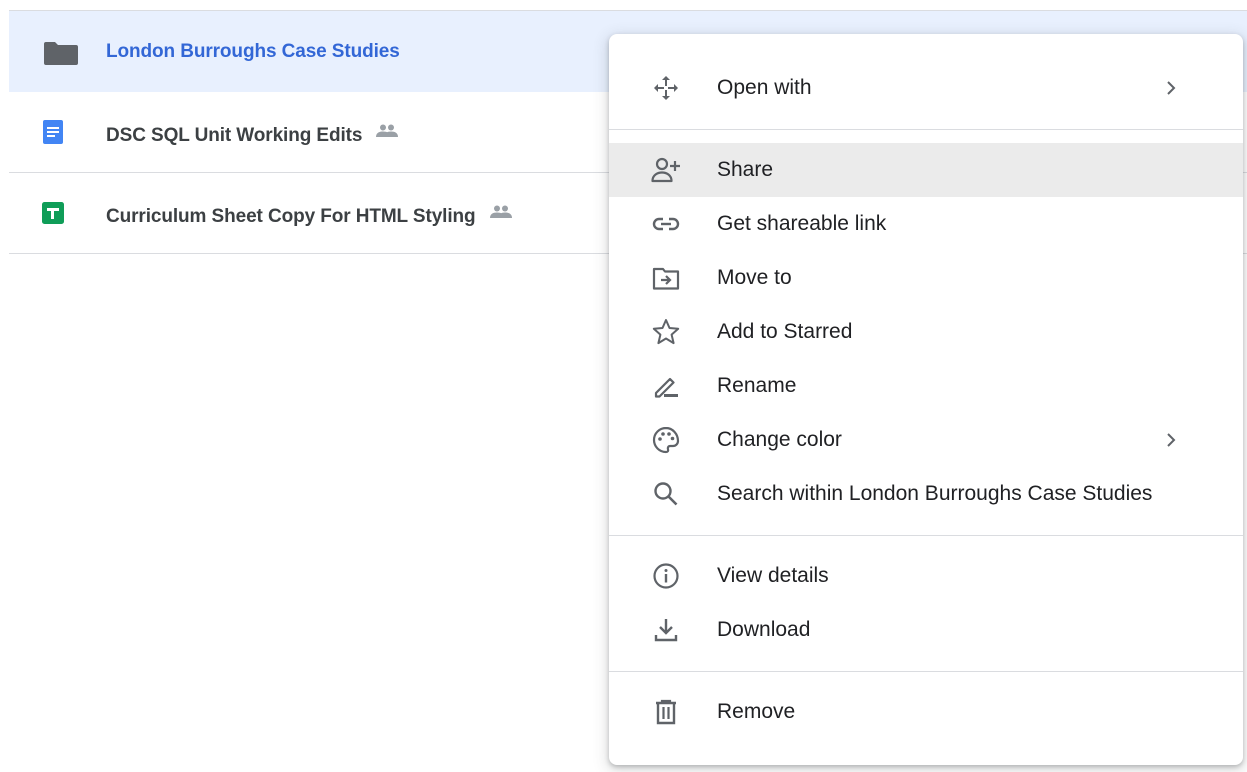 The height and width of the screenshot is (772, 1247). I want to click on menu-item-label: Change color, so click(779, 439).